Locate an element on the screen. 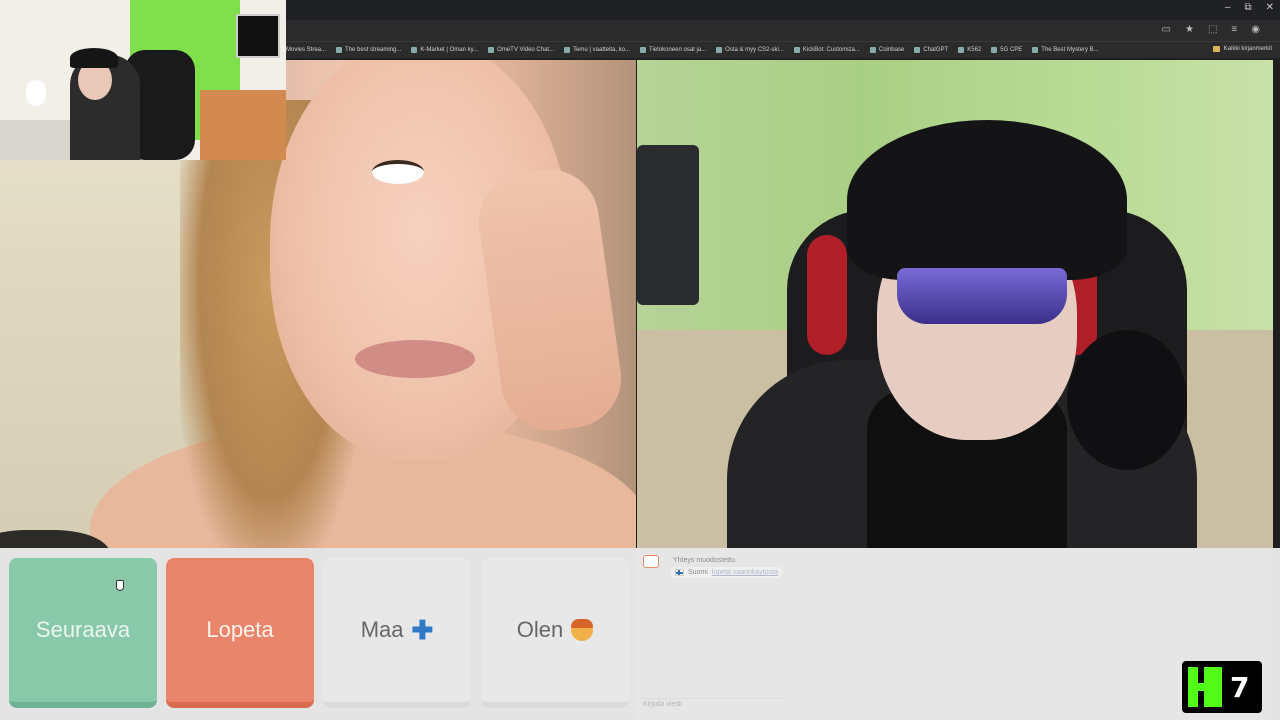 This screenshot has width=1280, height=720. chat-input: Kirjoita viesti is located at coordinates (713, 703).